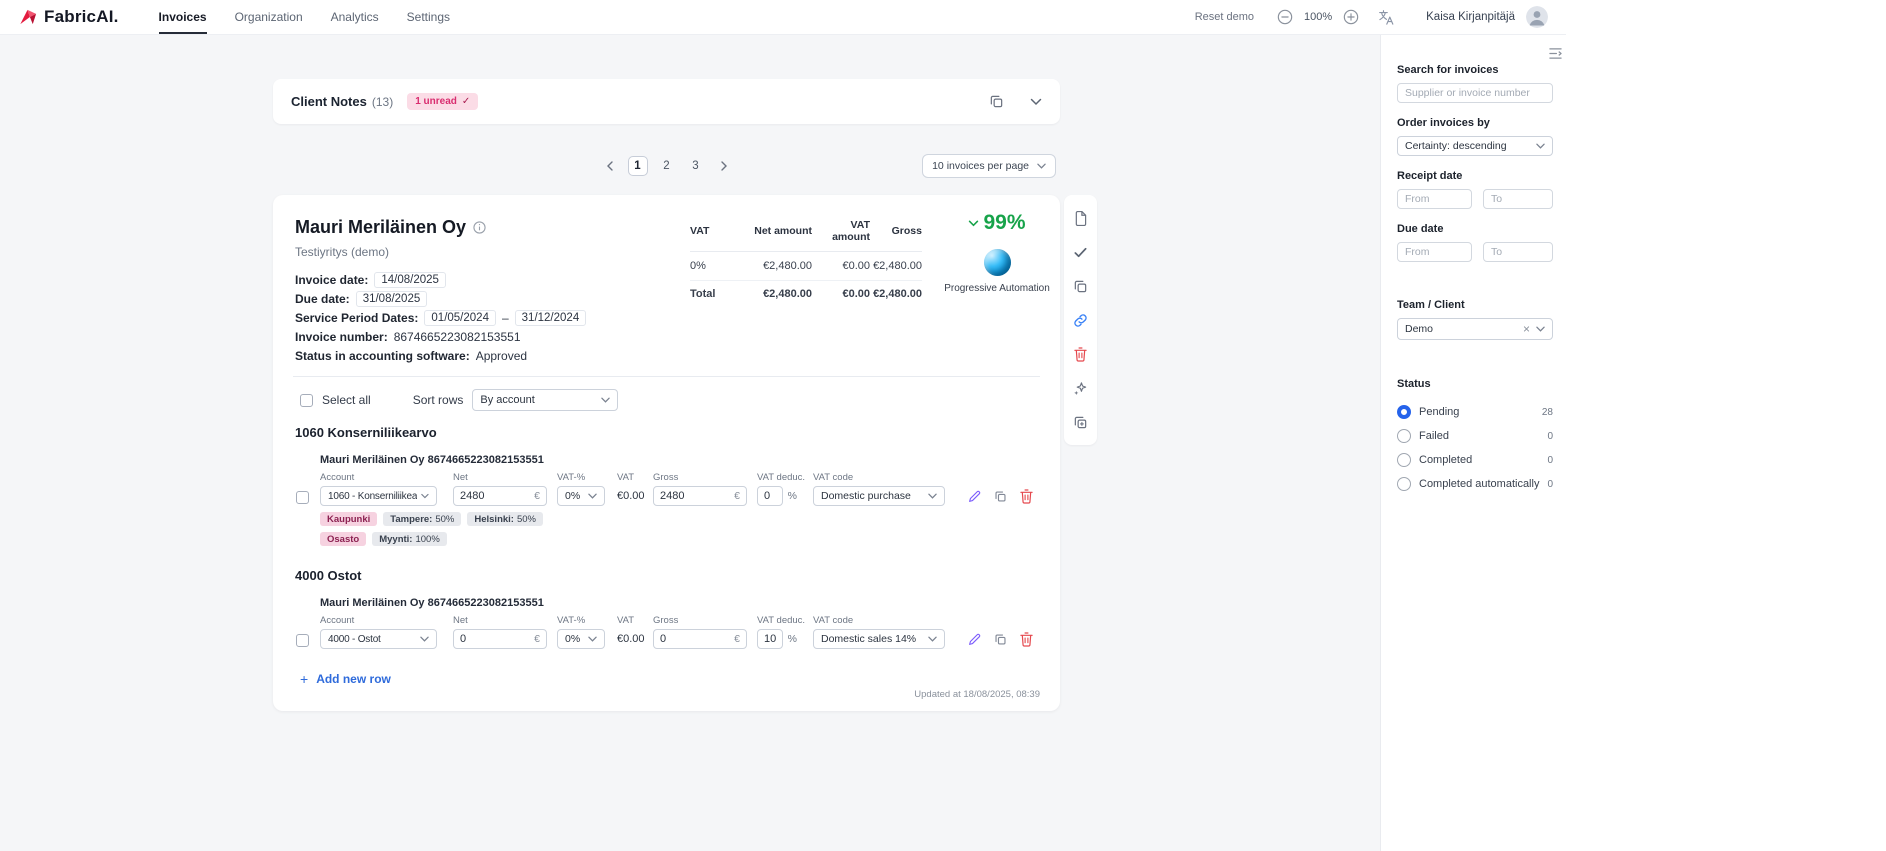 The image size is (1886, 851). I want to click on brand-logo: FabricAI., so click(68, 17).